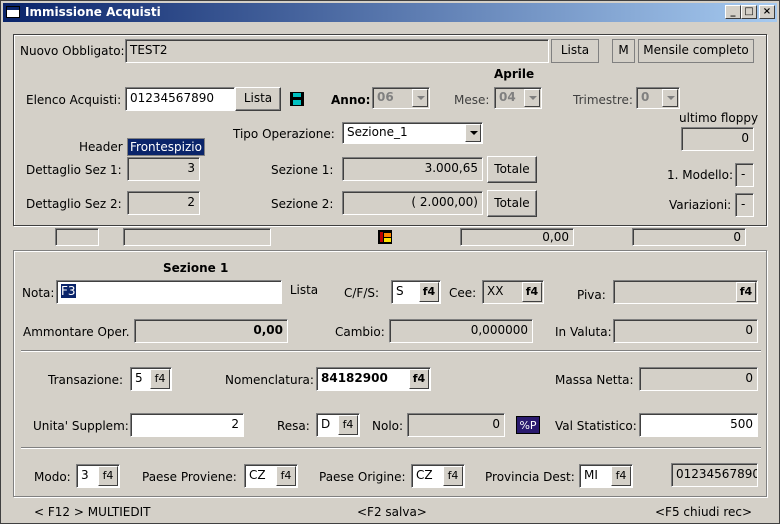 This screenshot has height=524, width=780. I want to click on cfs-input: S f4, so click(416, 292).